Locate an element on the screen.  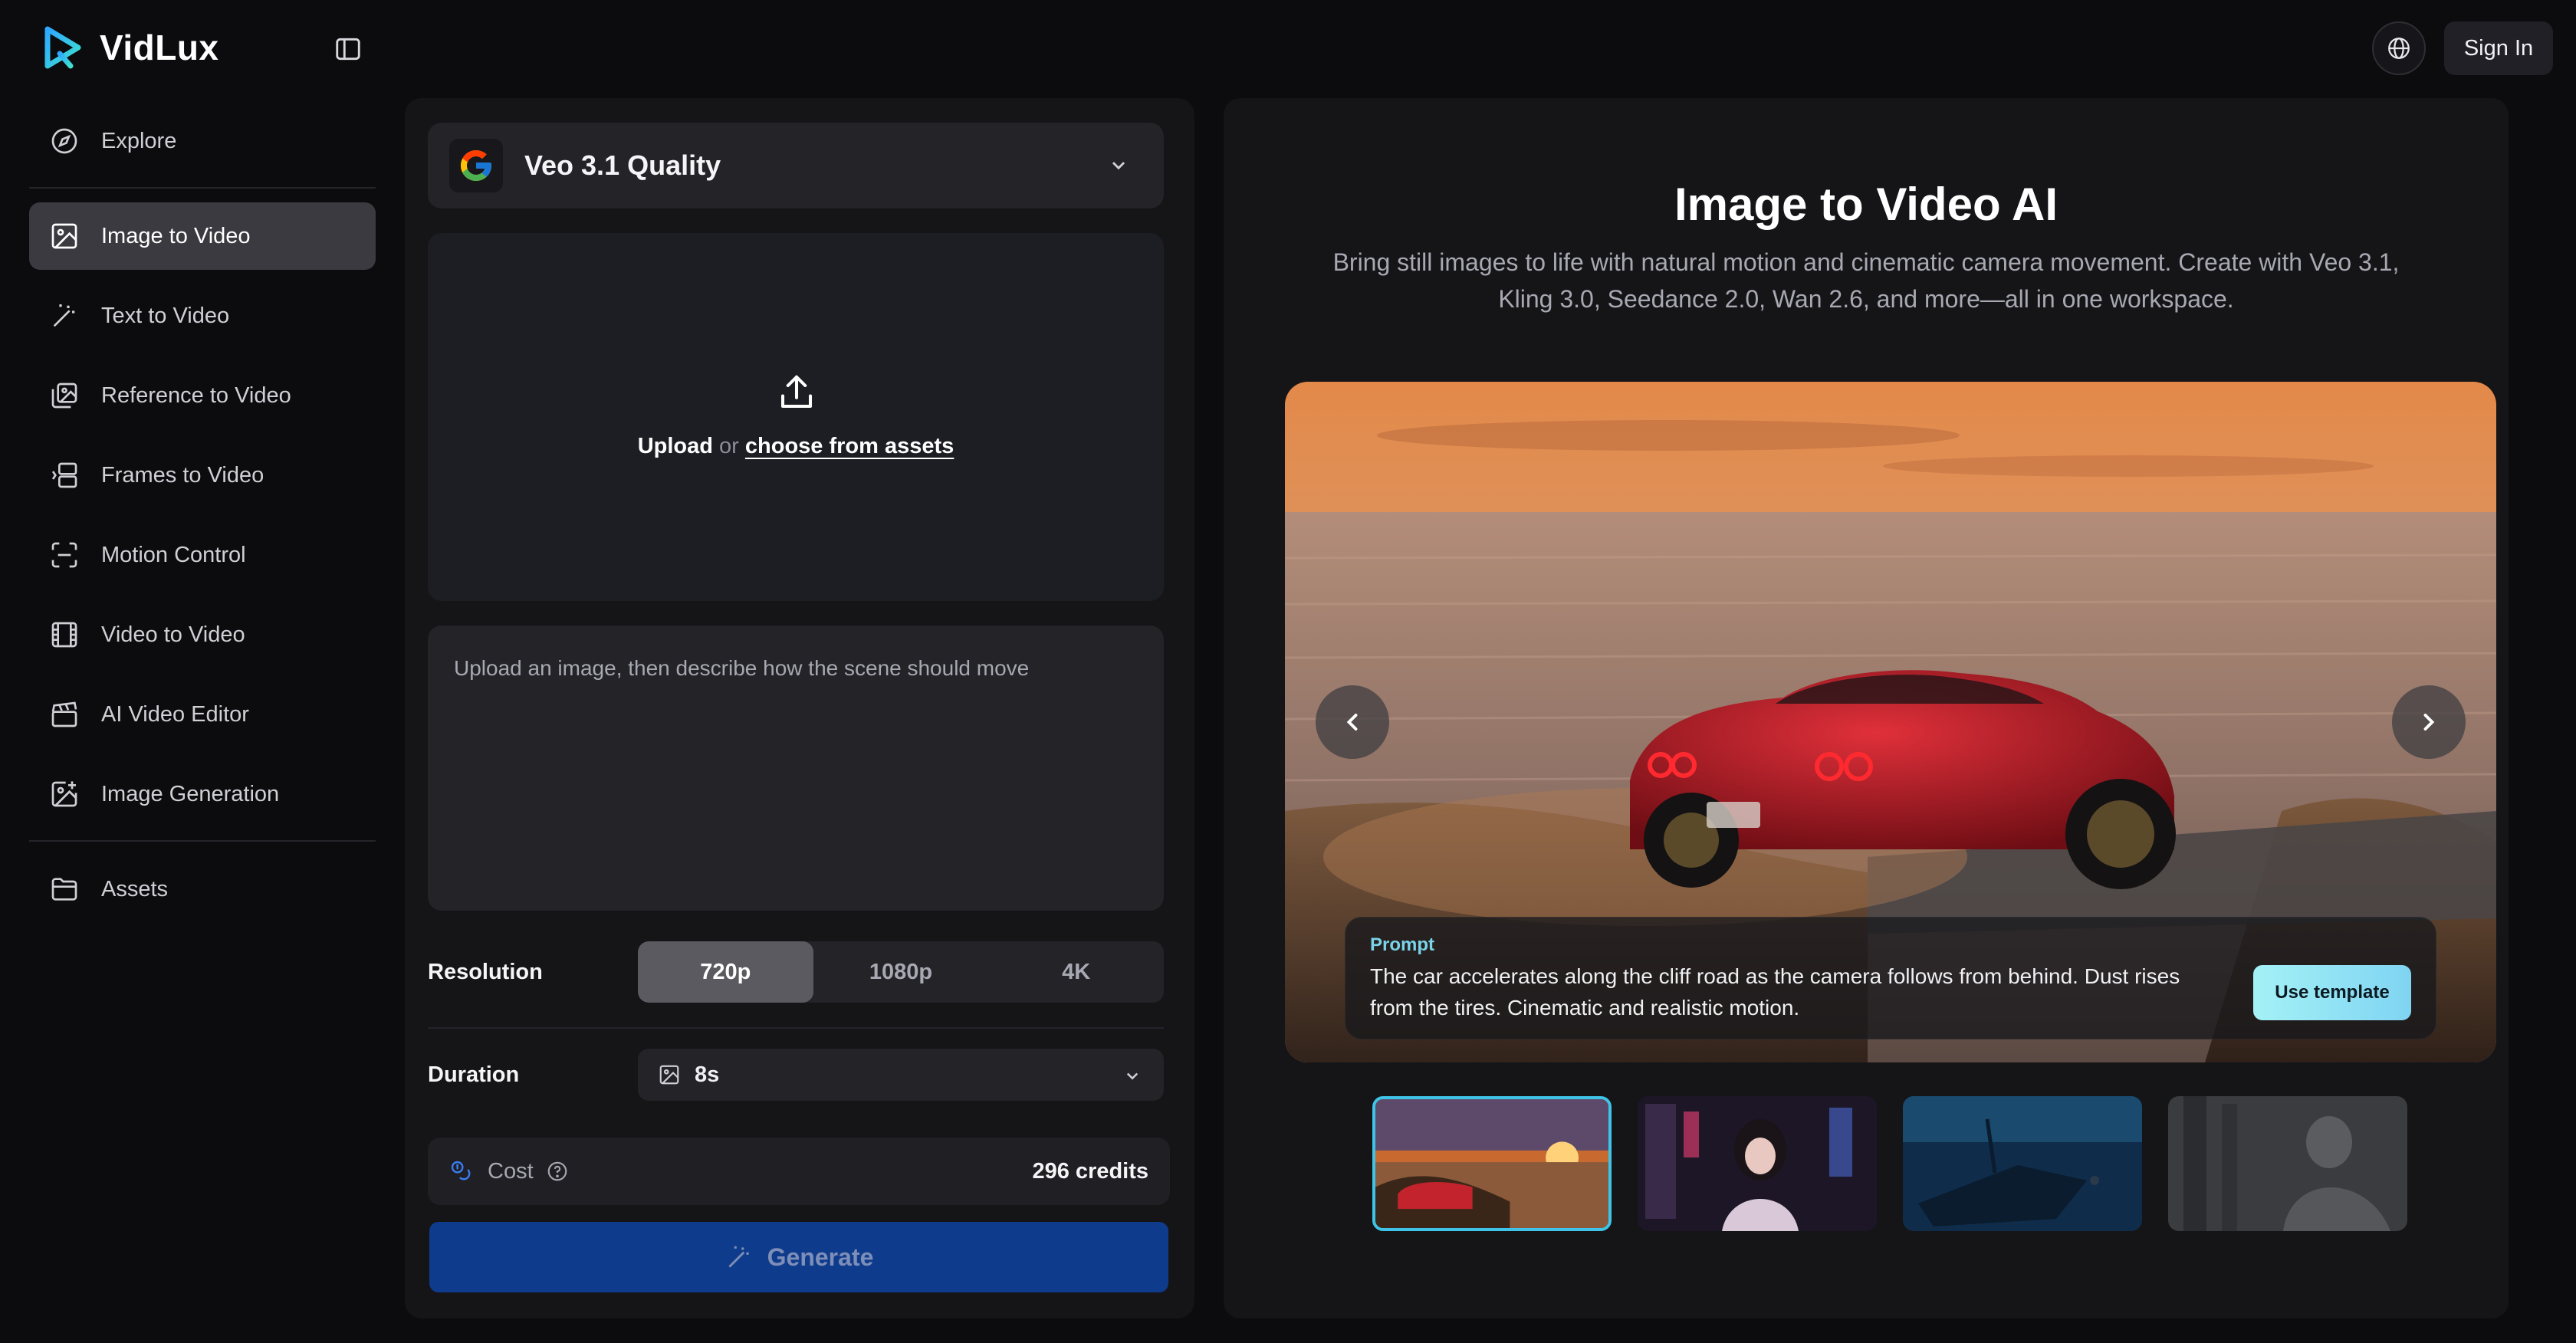
generate-label: Generate is located at coordinates (820, 1257).